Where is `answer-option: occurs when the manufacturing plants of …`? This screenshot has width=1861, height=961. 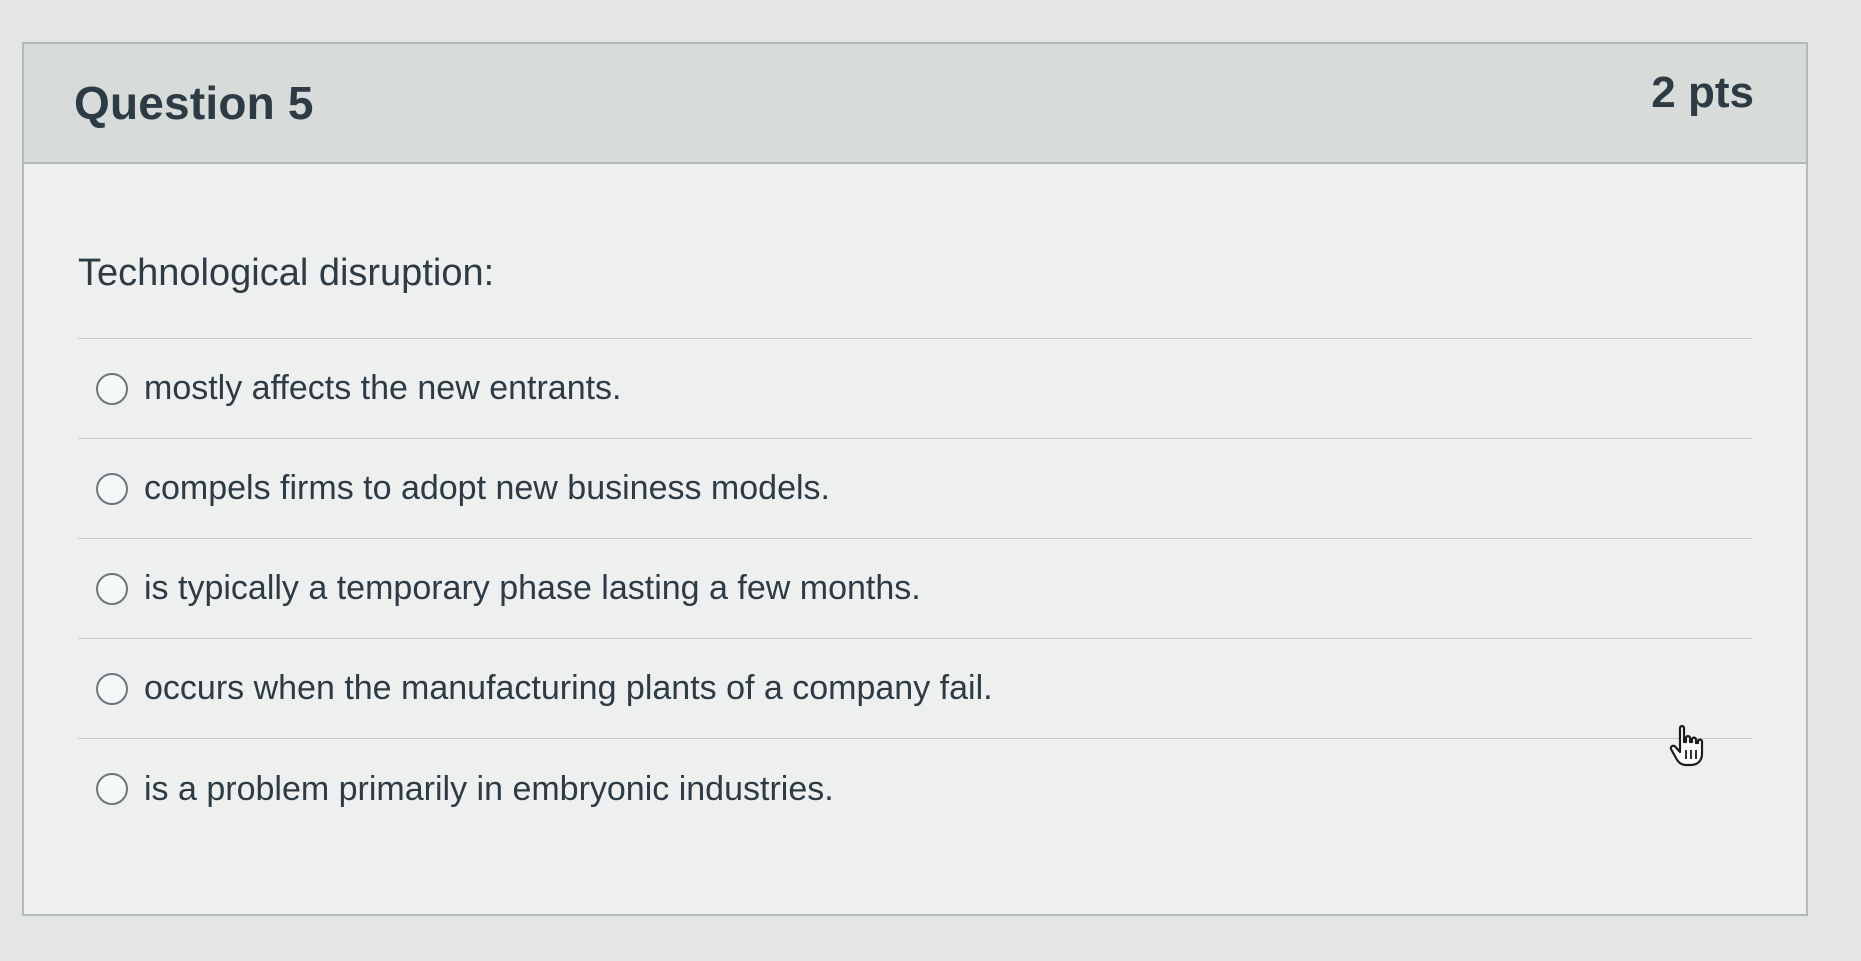 answer-option: occurs when the manufacturing plants of … is located at coordinates (915, 689).